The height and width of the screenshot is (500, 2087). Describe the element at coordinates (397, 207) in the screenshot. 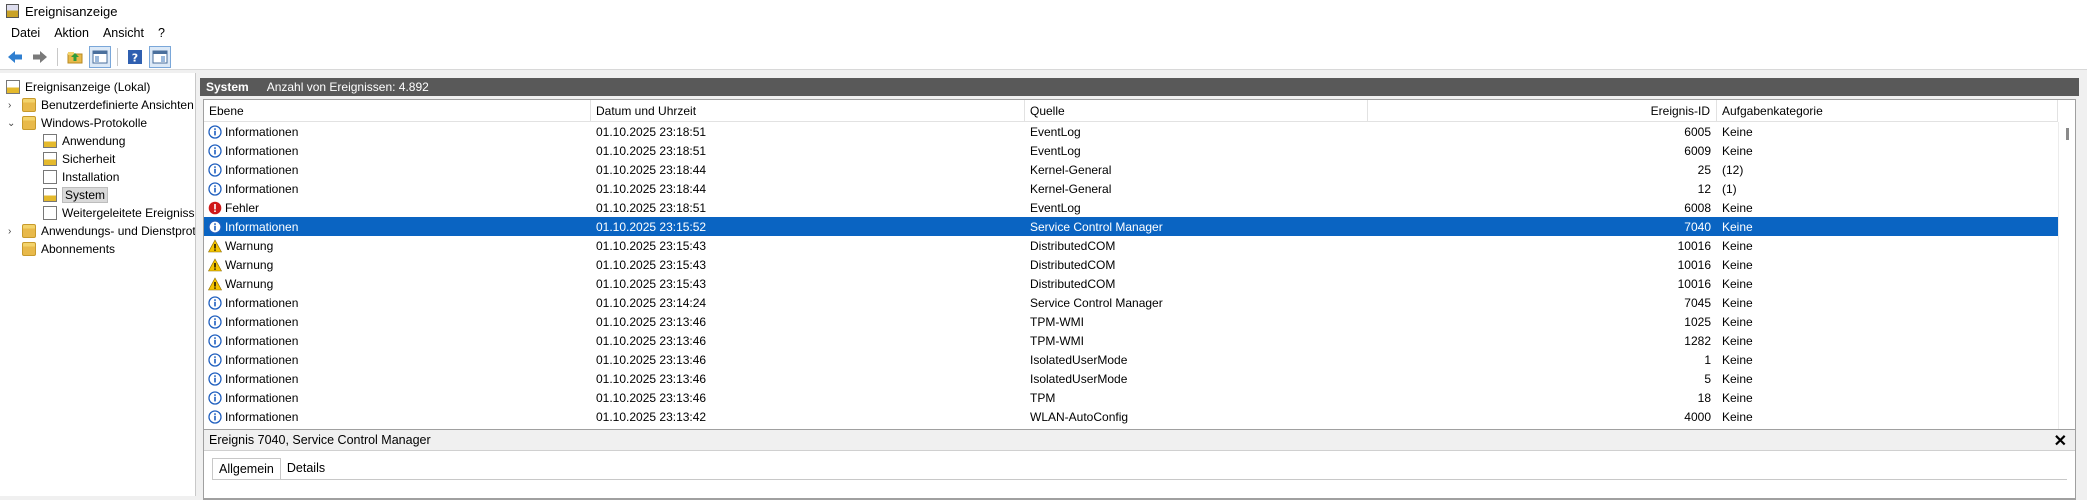

I see `cell-level: Fehler` at that location.